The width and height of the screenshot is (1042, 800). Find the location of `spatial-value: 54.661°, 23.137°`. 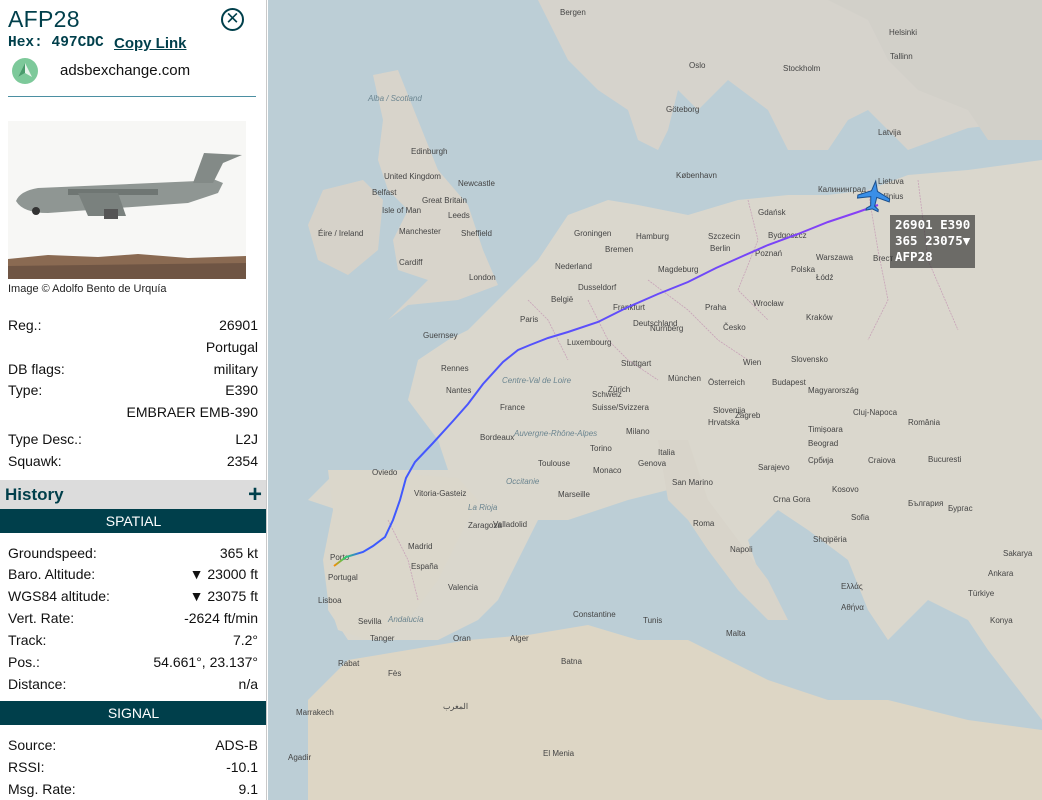

spatial-value: 54.661°, 23.137° is located at coordinates (205, 662).